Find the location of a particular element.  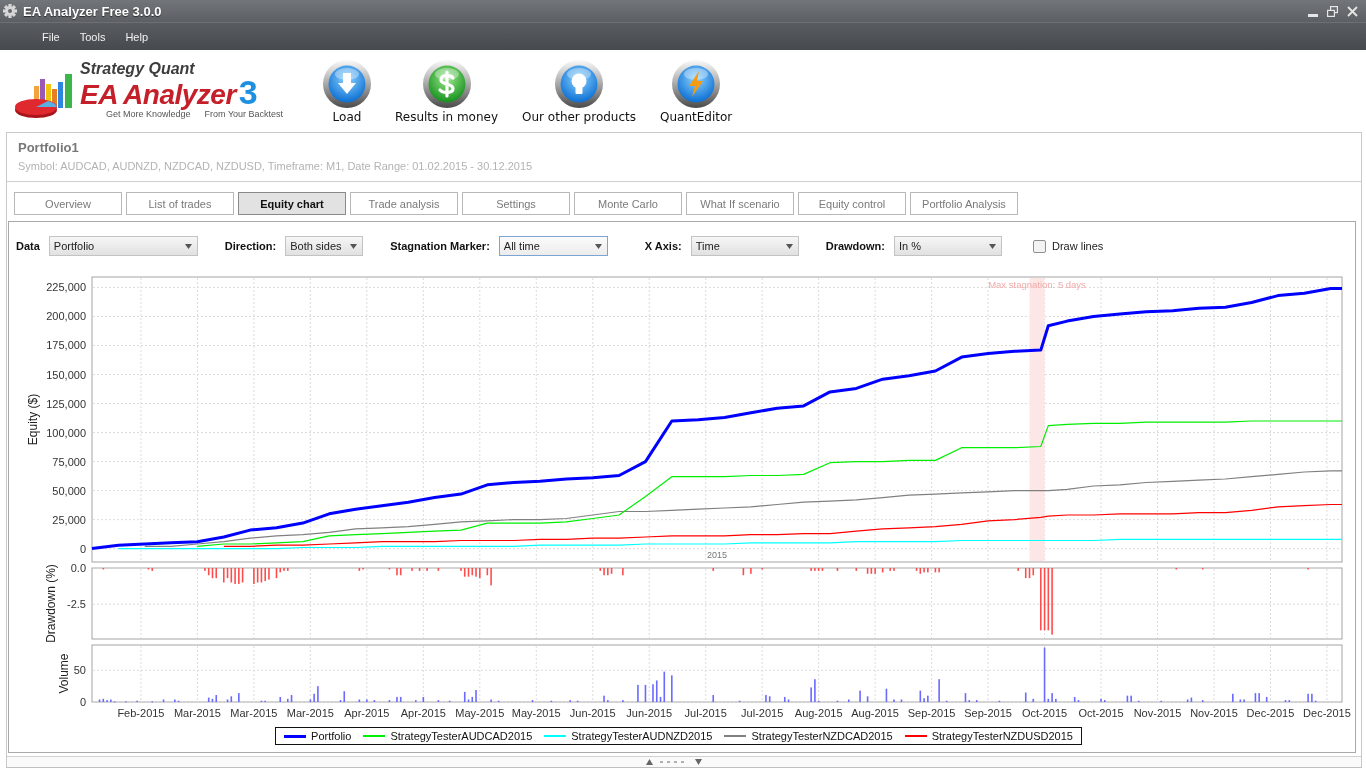

product-name: EA Analyzer is located at coordinates (158, 95).